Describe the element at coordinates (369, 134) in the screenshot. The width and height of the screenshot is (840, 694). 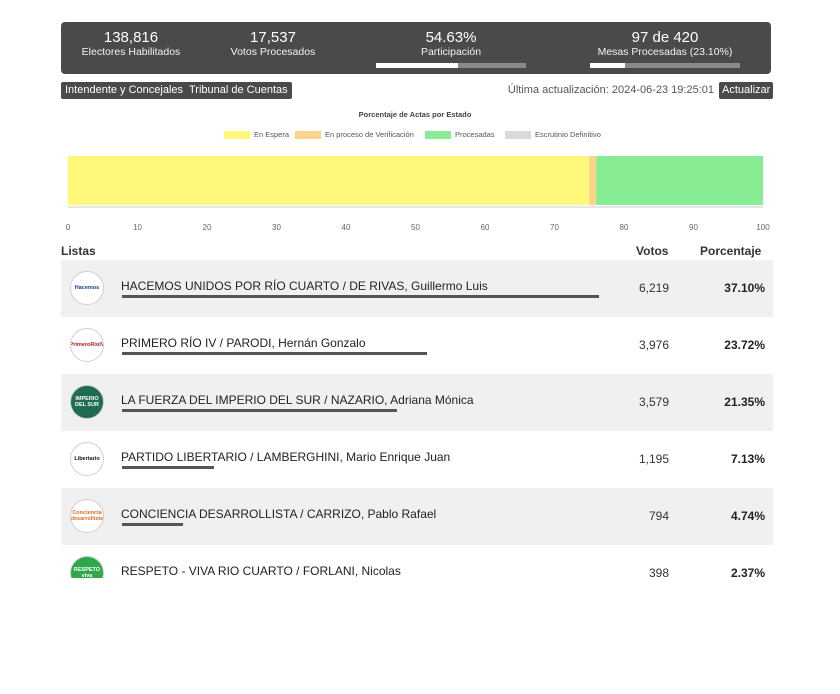
I see `legend-label: En proceso de Verificación` at that location.